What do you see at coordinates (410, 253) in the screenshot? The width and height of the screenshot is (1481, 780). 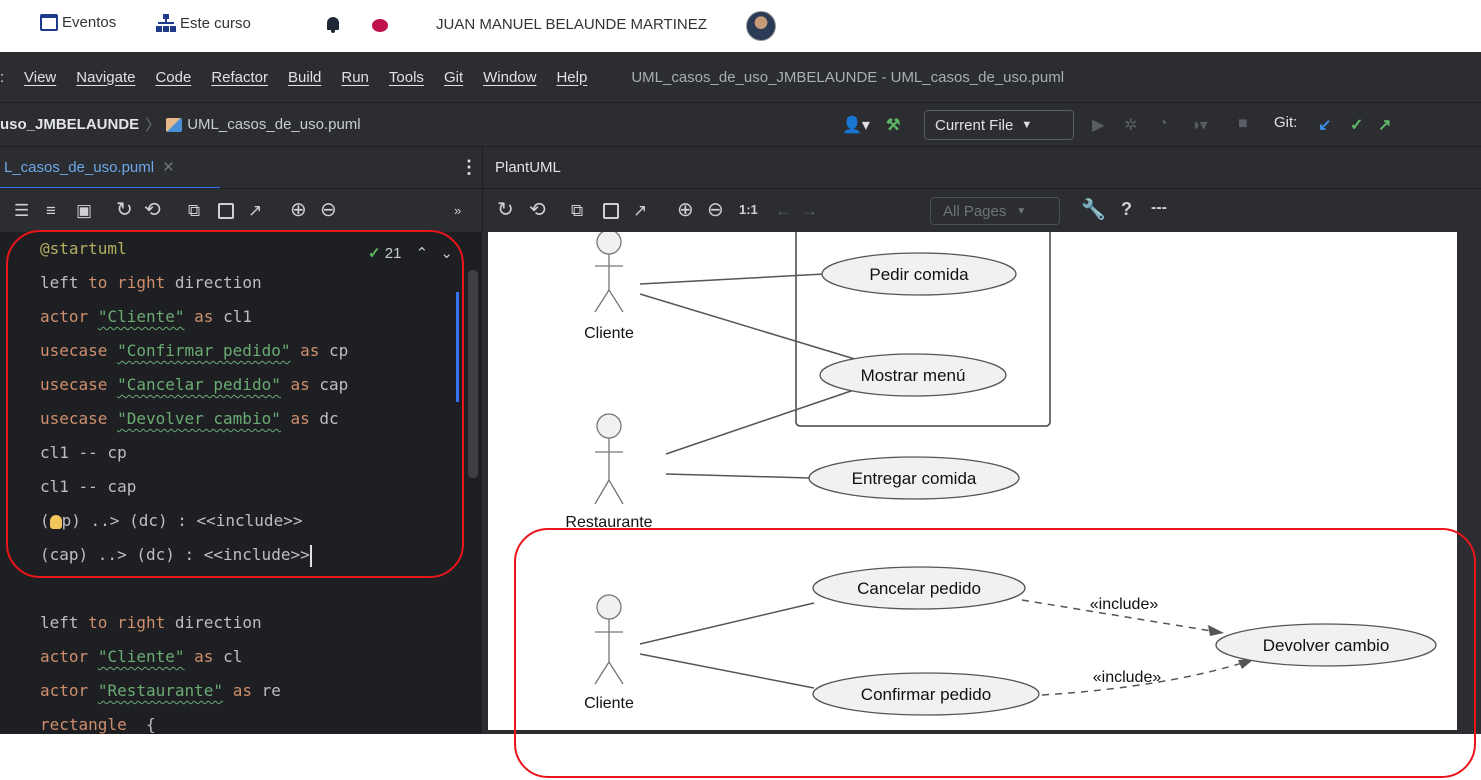 I see `inspection-widget: ✓ 21 ⌃ ⌄` at bounding box center [410, 253].